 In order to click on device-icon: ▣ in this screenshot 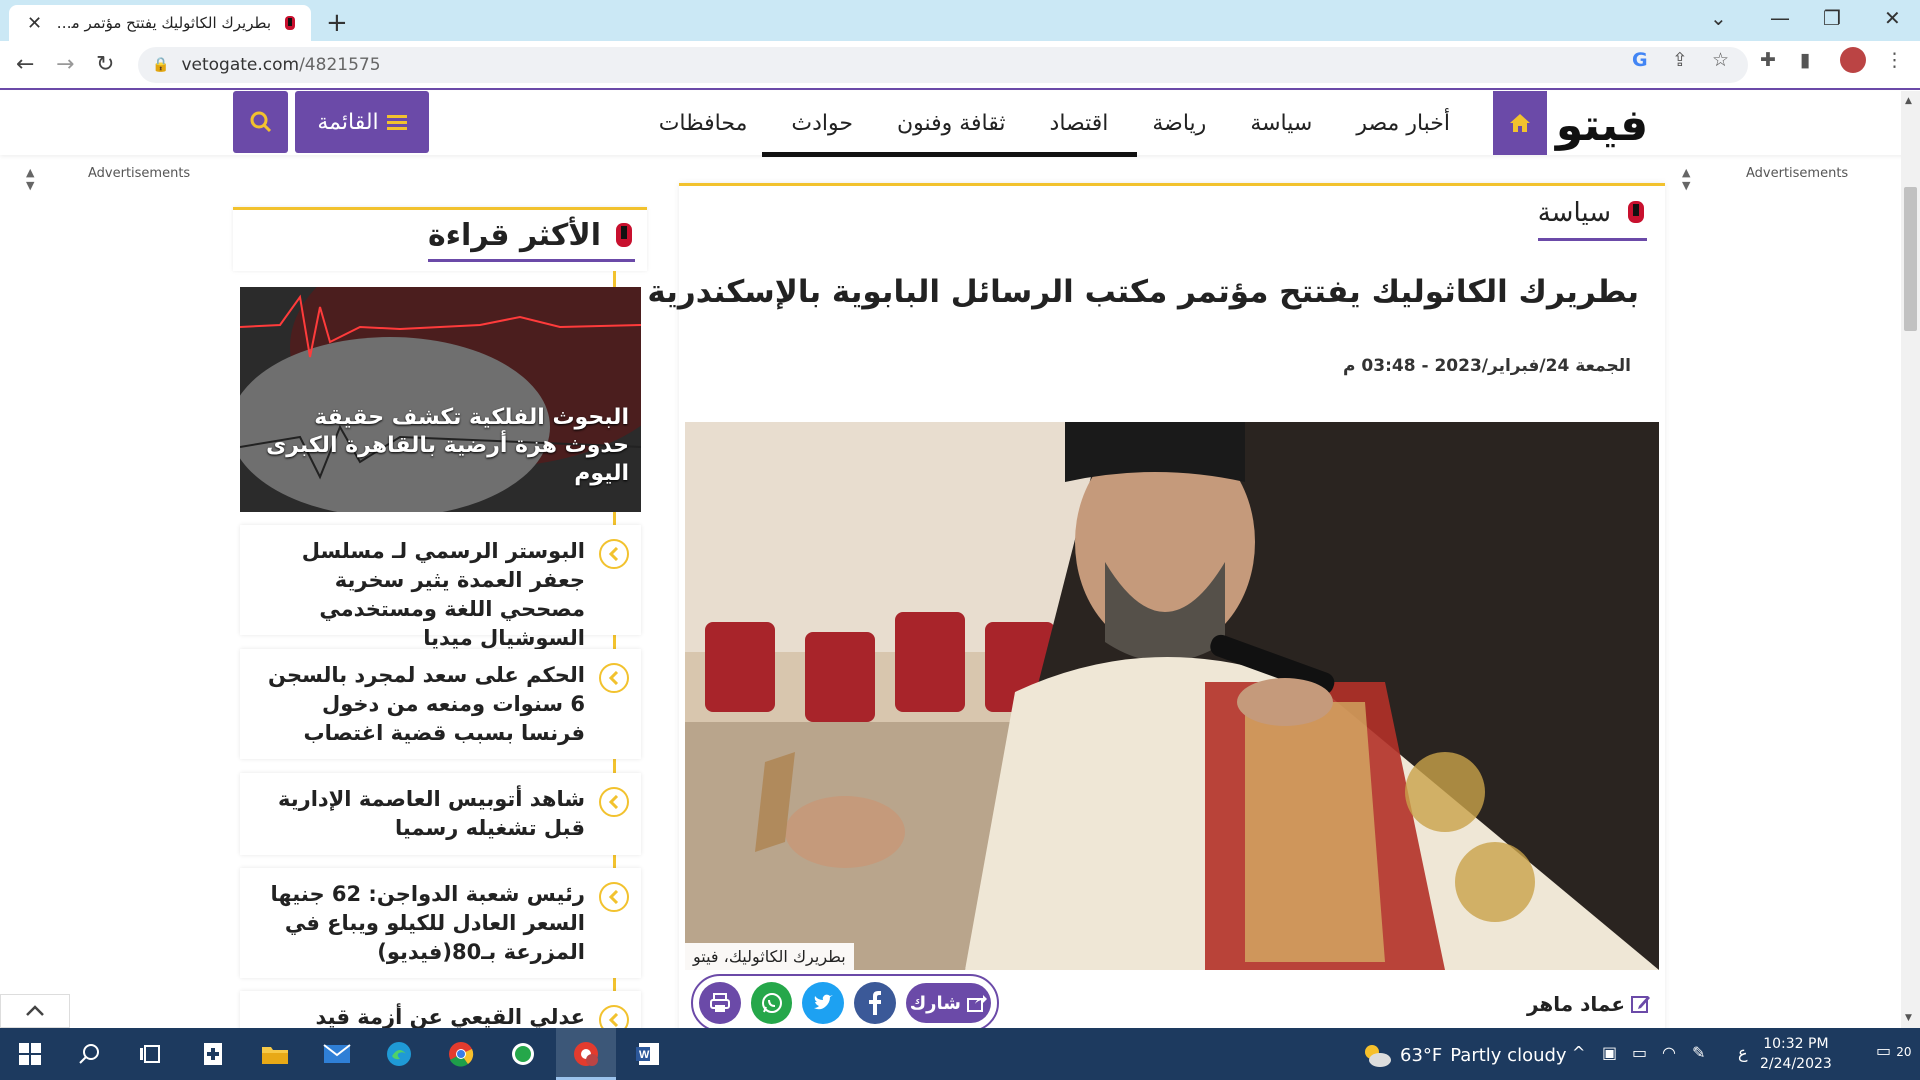, I will do `click(1609, 1052)`.